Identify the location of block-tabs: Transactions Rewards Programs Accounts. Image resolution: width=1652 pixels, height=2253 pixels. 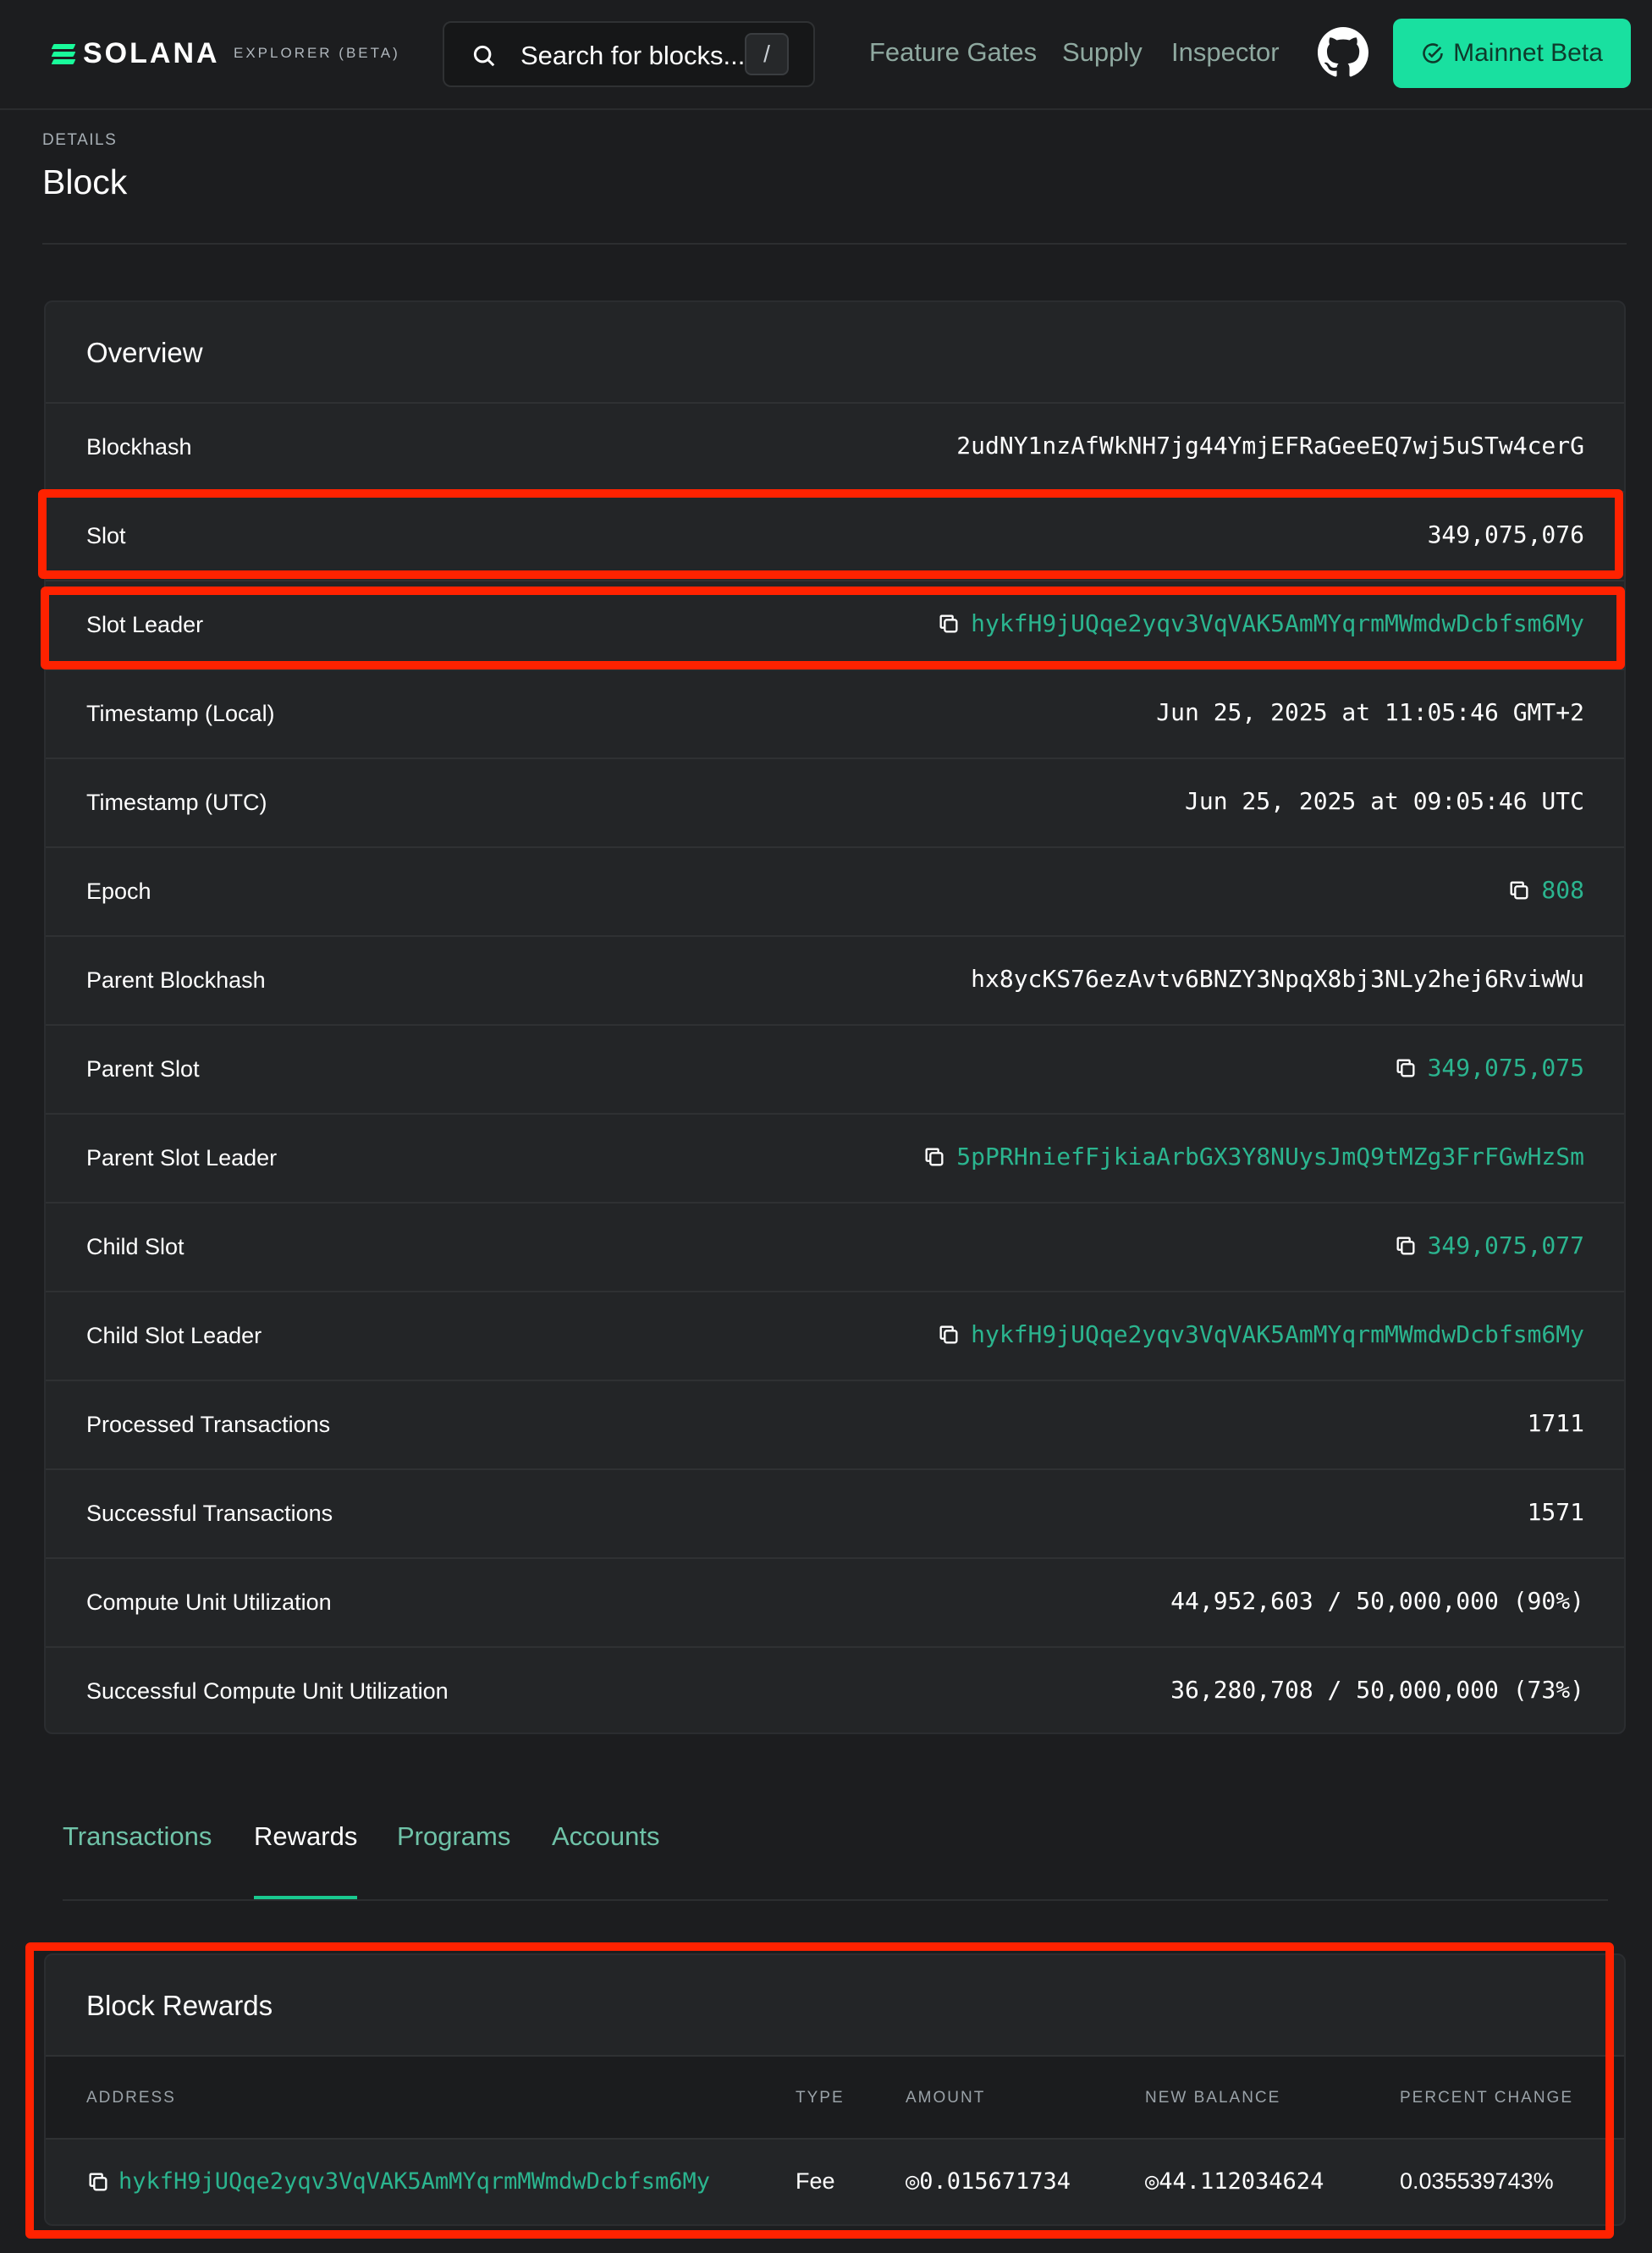
(835, 1856).